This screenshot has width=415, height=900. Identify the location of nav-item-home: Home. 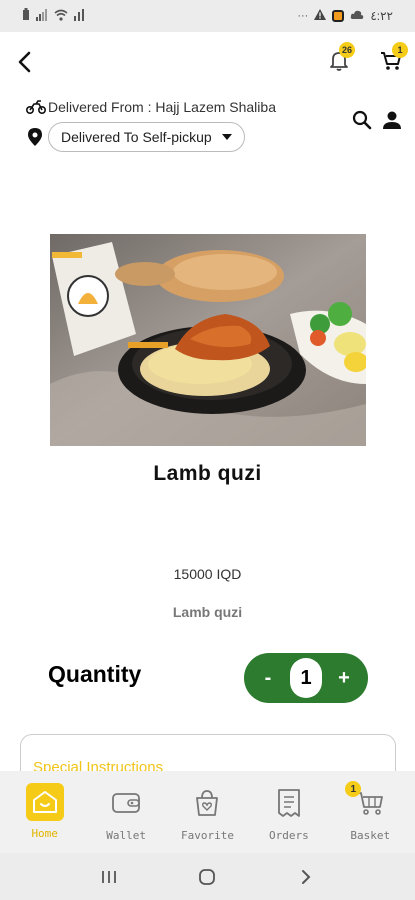
(45, 805).